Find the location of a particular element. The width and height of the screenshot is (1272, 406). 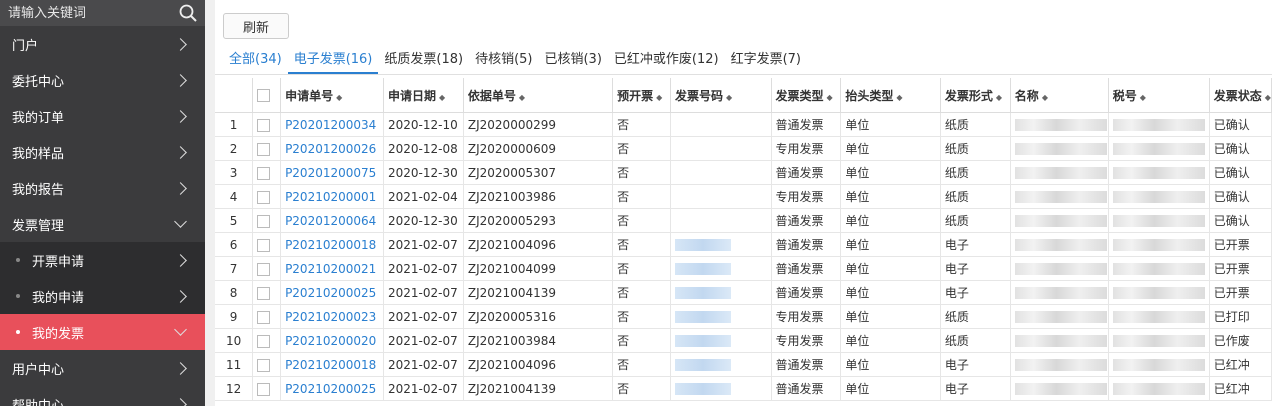

column-header: 税号 ◆ is located at coordinates (1159, 95).